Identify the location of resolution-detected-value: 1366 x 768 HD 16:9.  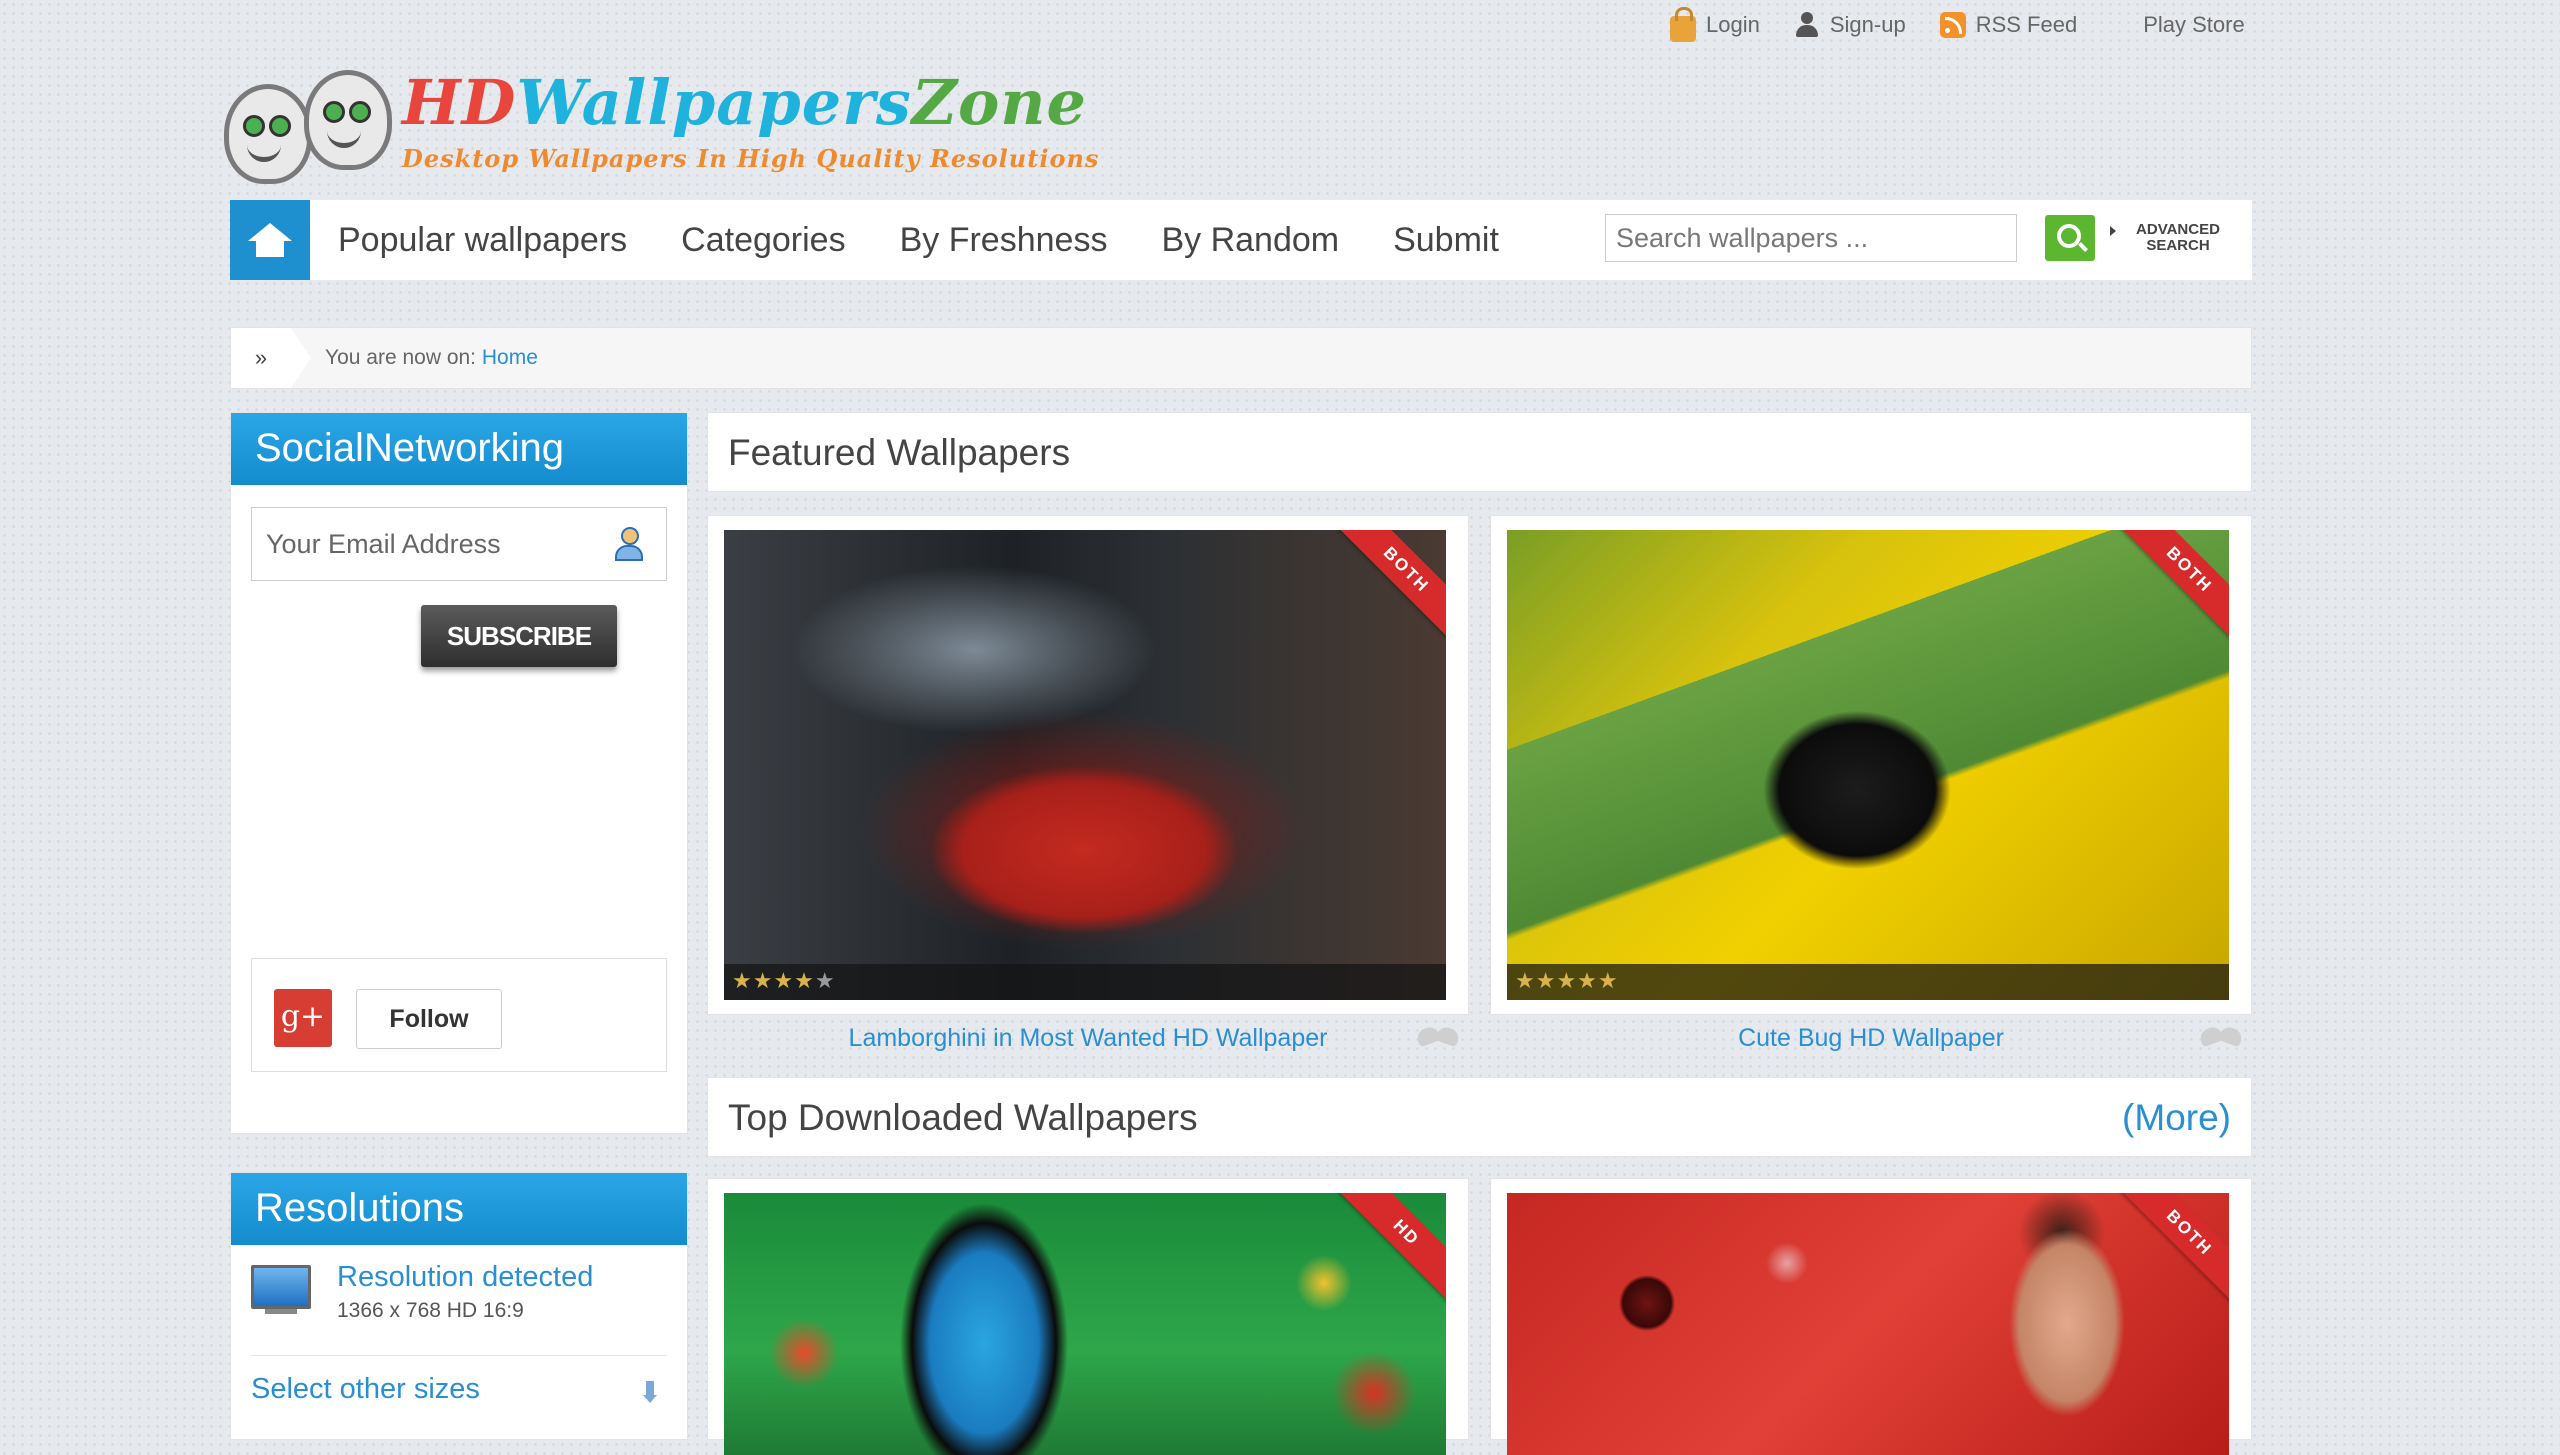
(430, 1310).